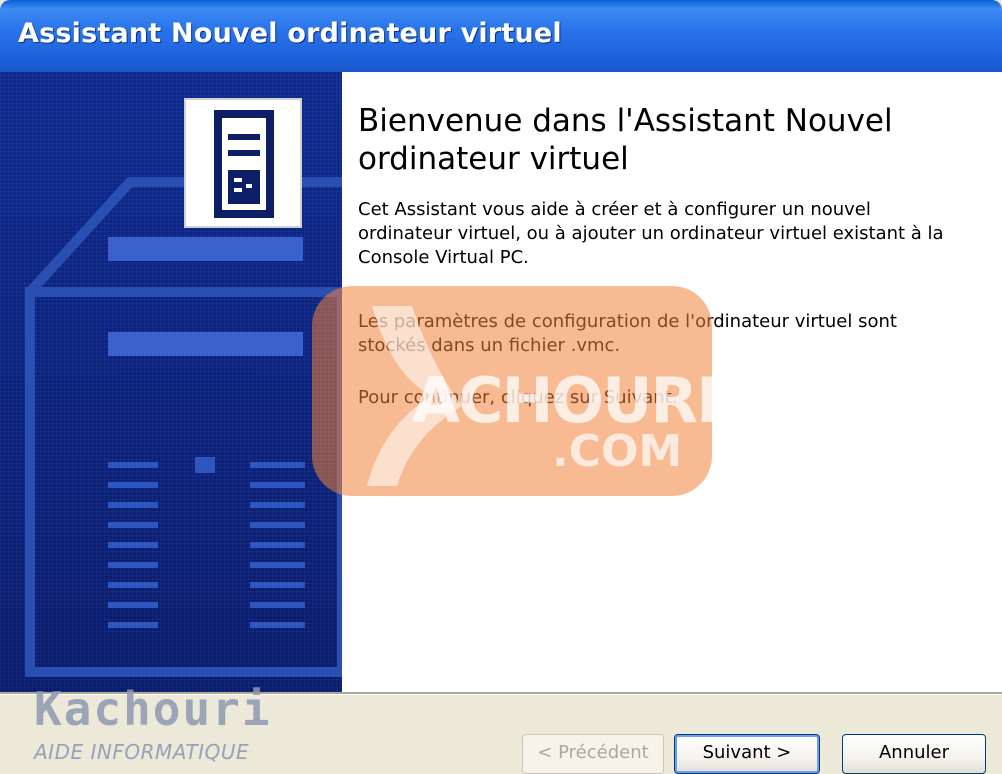 This screenshot has height=774, width=1002. Describe the element at coordinates (290, 33) in the screenshot. I see `window-title: Assistant Nouvel ordinateur virtuel` at that location.